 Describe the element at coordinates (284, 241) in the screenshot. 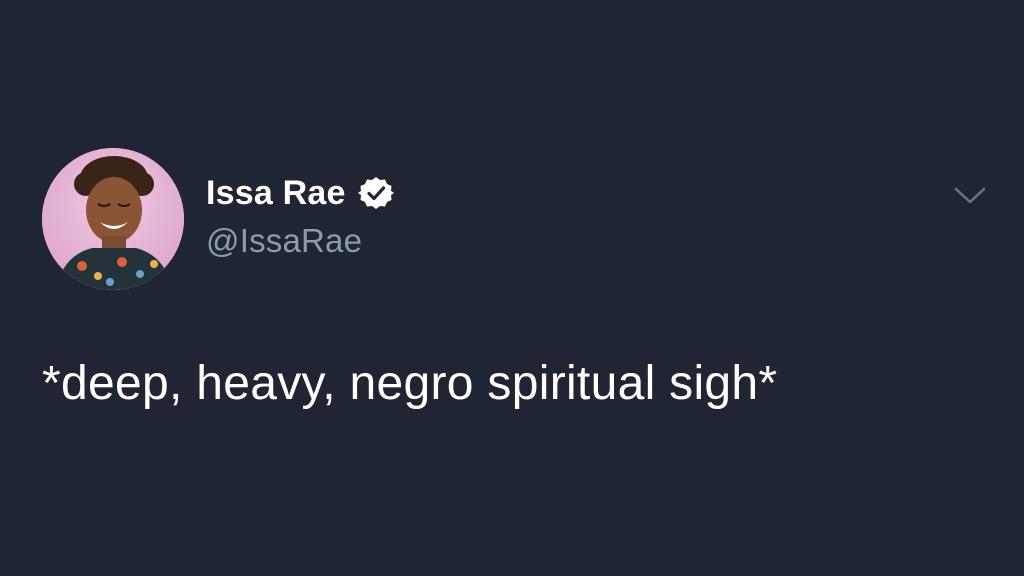

I see `user-handle: @IssaRae` at that location.